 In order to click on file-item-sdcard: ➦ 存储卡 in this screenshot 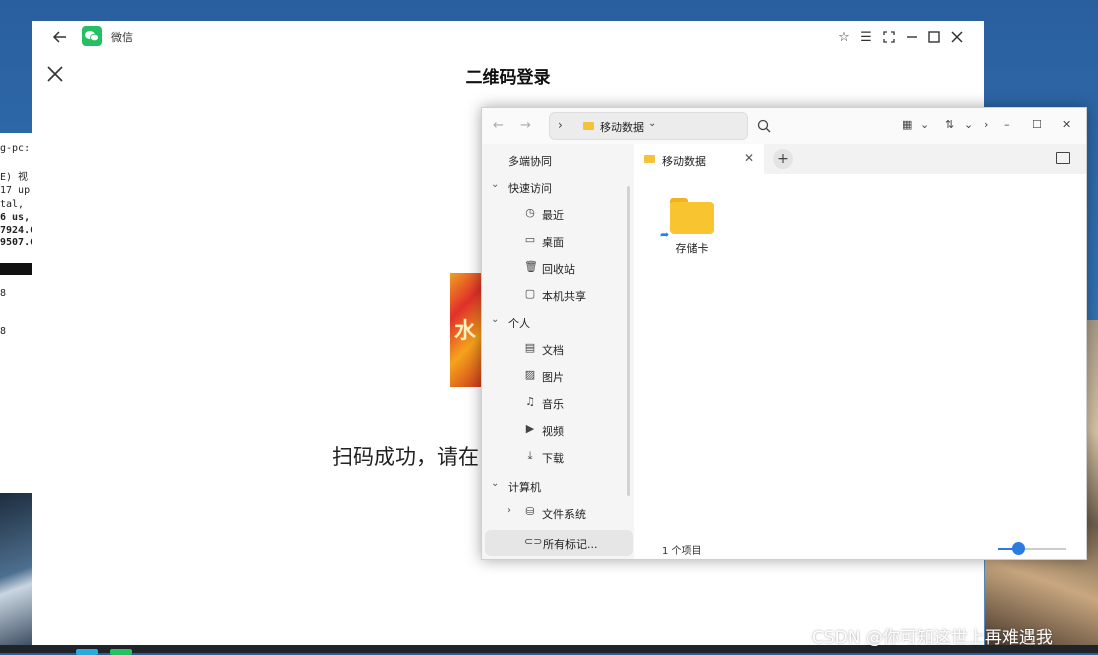, I will do `click(692, 228)`.